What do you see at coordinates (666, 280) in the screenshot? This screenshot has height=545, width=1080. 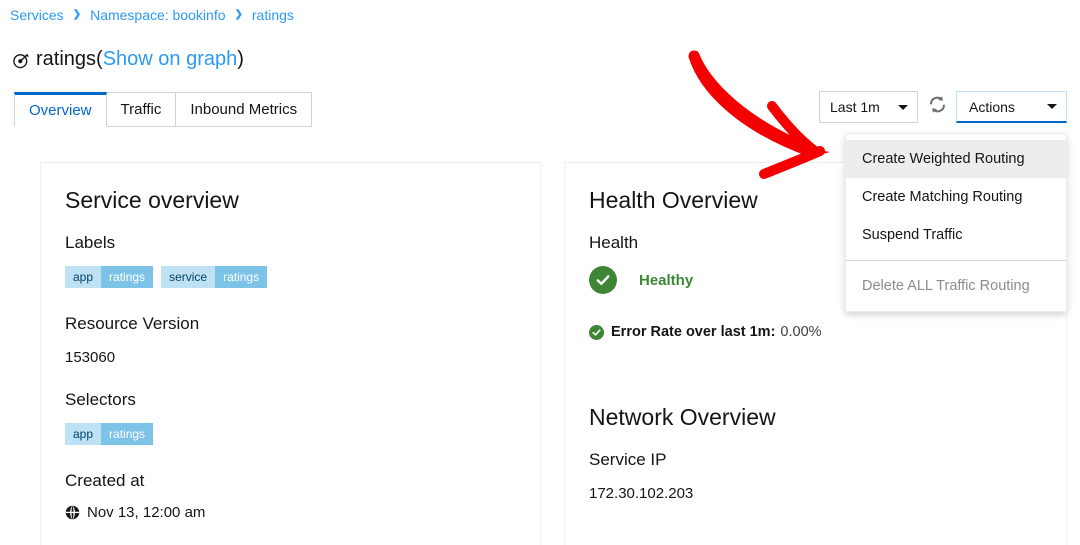 I see `health-status-text: Healthy` at bounding box center [666, 280].